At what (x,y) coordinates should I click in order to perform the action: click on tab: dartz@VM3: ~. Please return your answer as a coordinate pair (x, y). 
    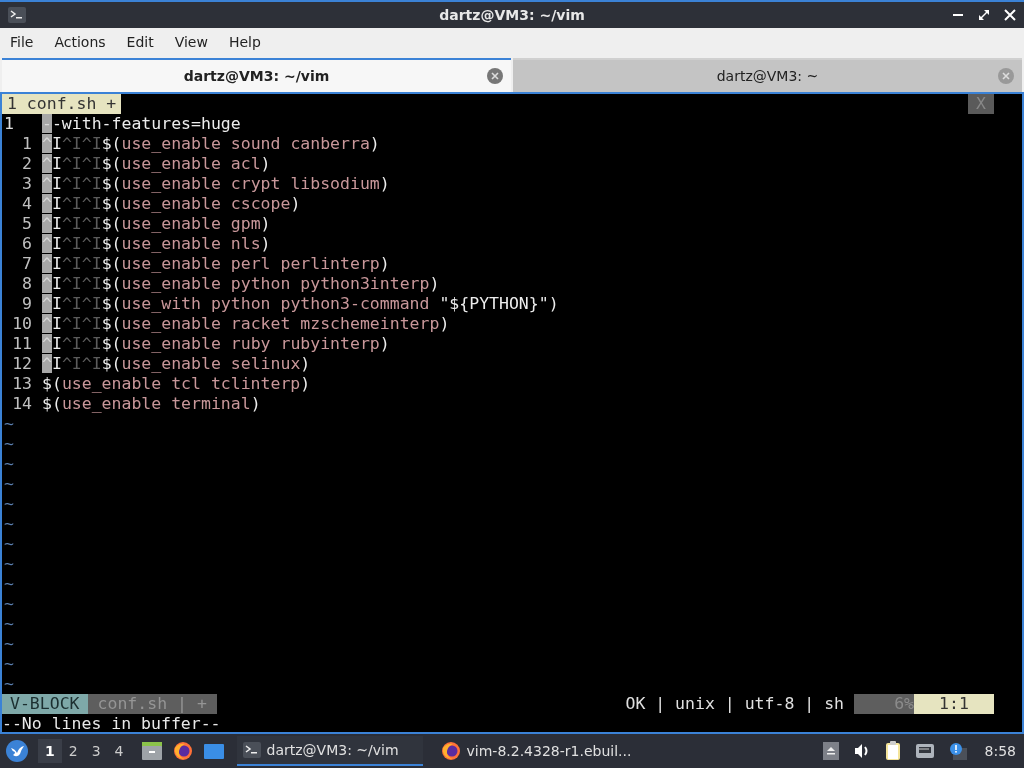
    Looking at the image, I should click on (767, 75).